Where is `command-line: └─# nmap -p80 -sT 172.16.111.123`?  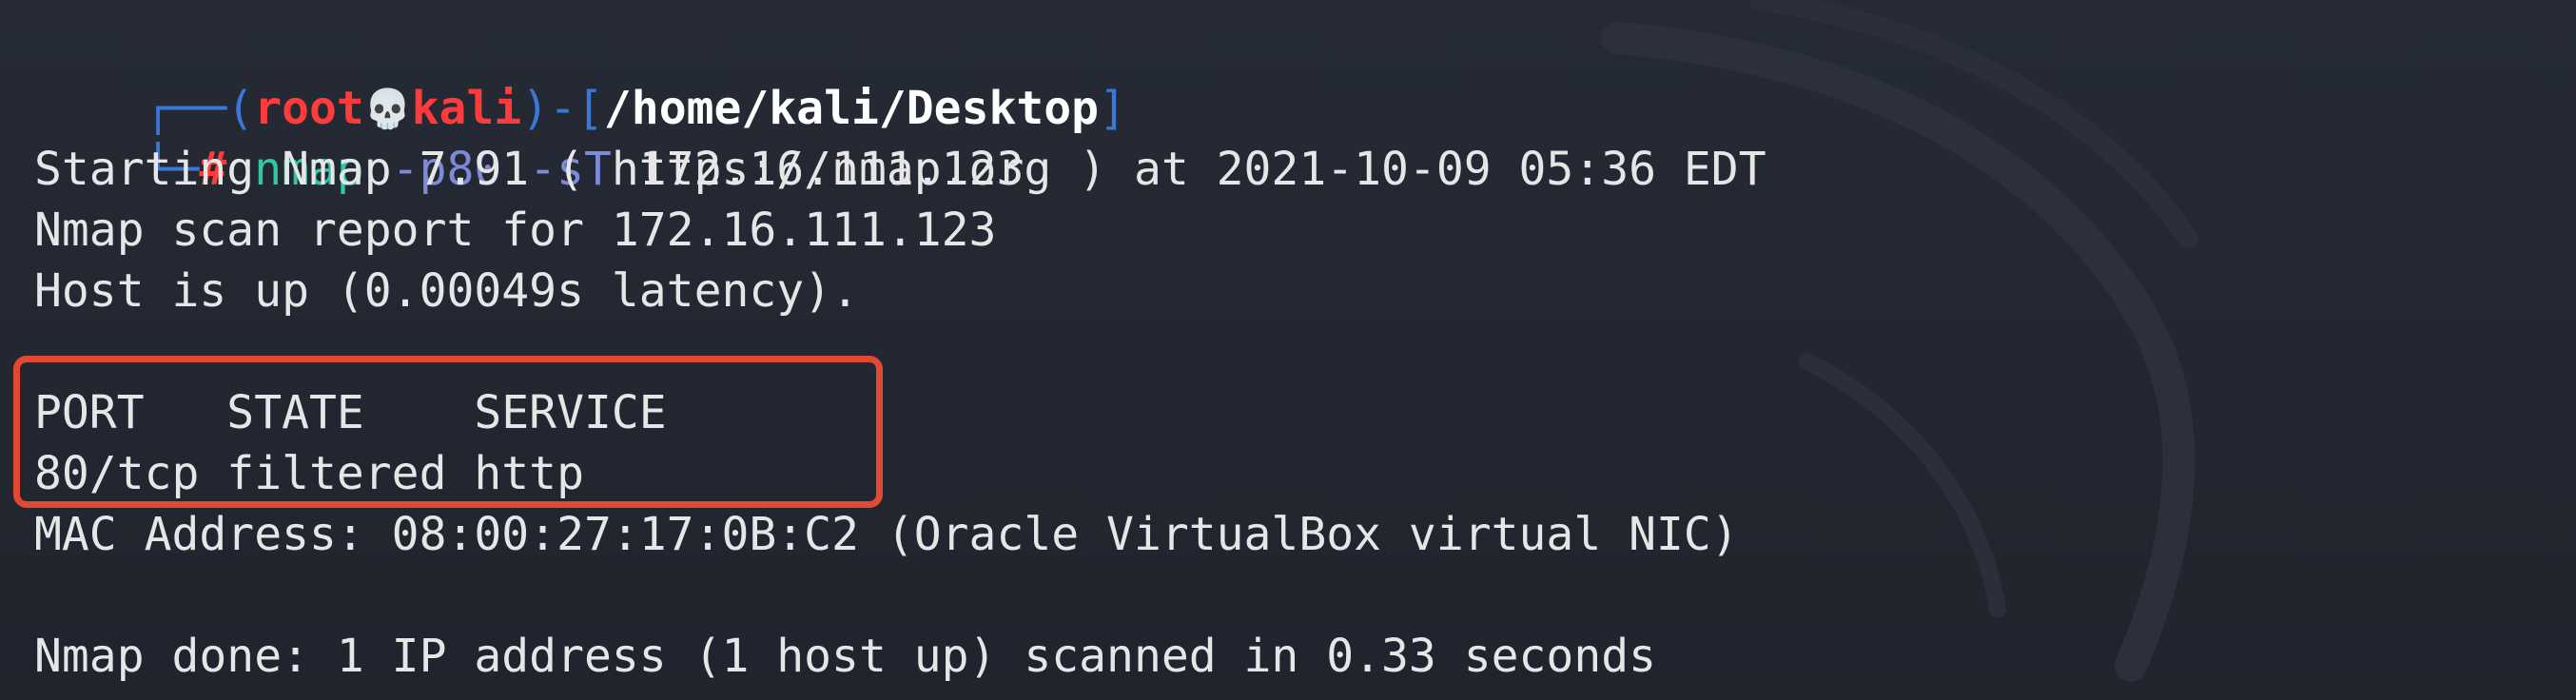 command-line: └─# nmap -p80 -sT 172.16.111.123 is located at coordinates (529, 137).